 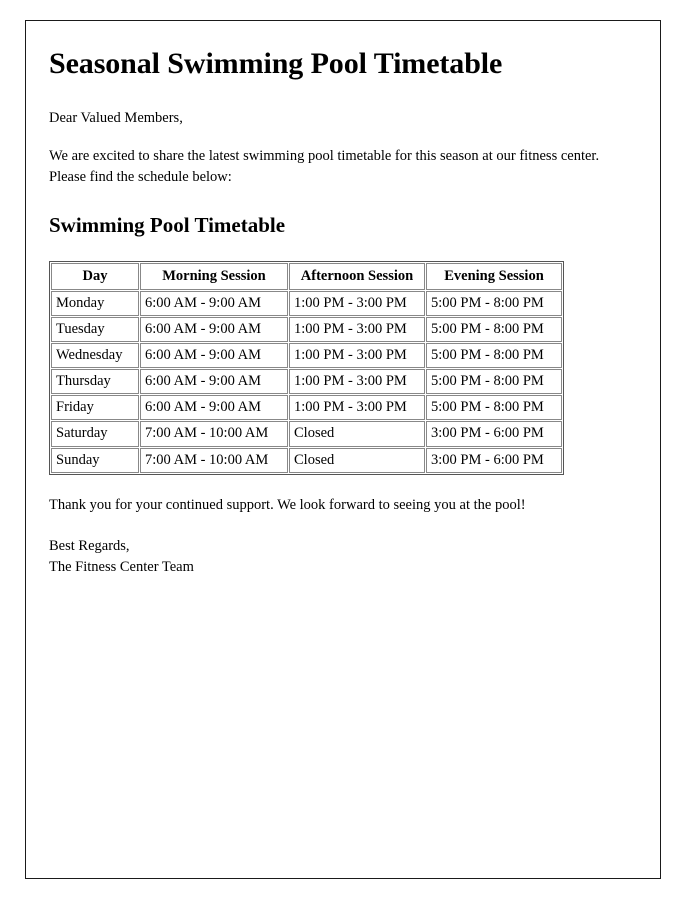 I want to click on salutation-text: Dear Valued Members,, so click(x=116, y=117).